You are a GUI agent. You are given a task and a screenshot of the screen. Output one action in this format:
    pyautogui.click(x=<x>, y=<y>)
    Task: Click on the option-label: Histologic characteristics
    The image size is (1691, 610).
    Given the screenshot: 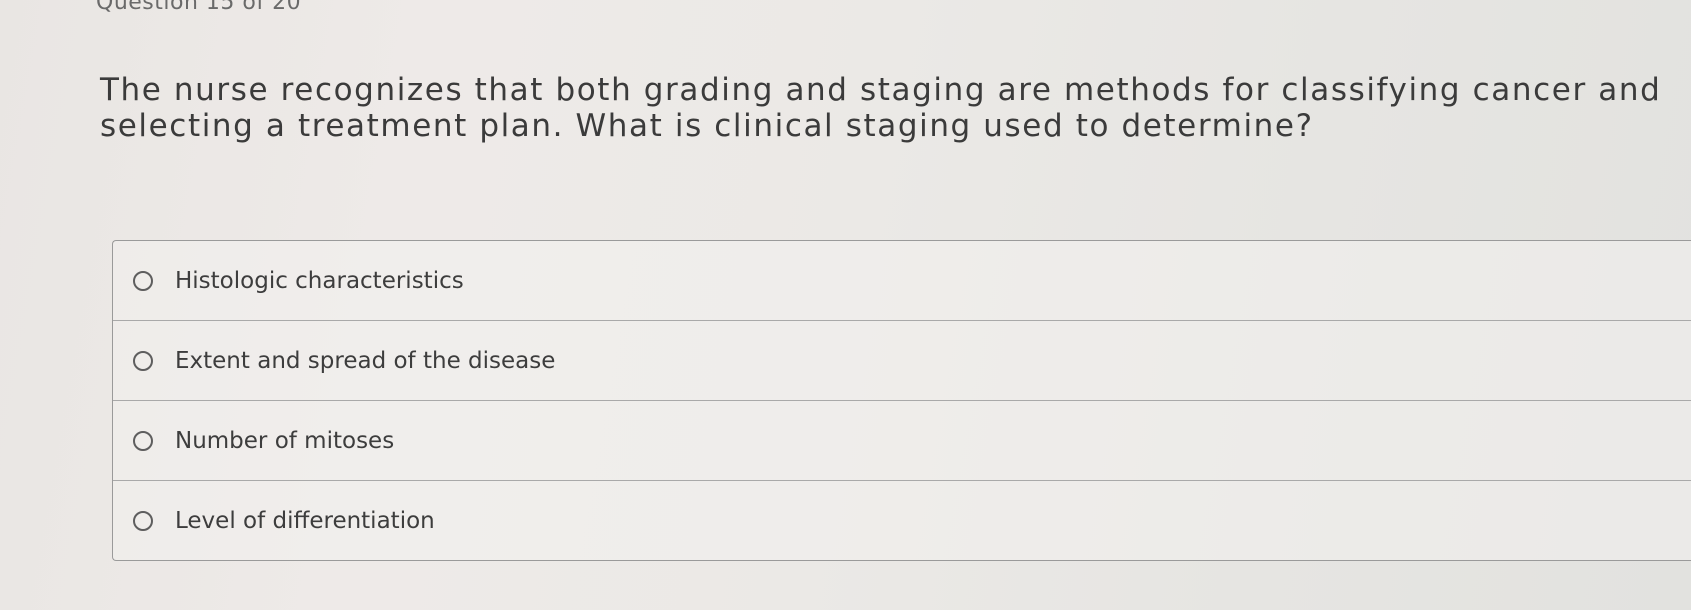 What is the action you would take?
    pyautogui.click(x=319, y=280)
    